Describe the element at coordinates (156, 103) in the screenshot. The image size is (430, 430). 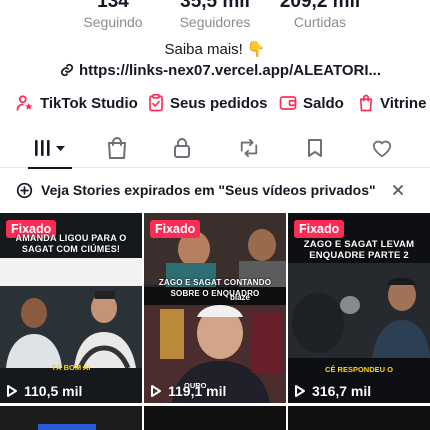
I see `orders-icon` at that location.